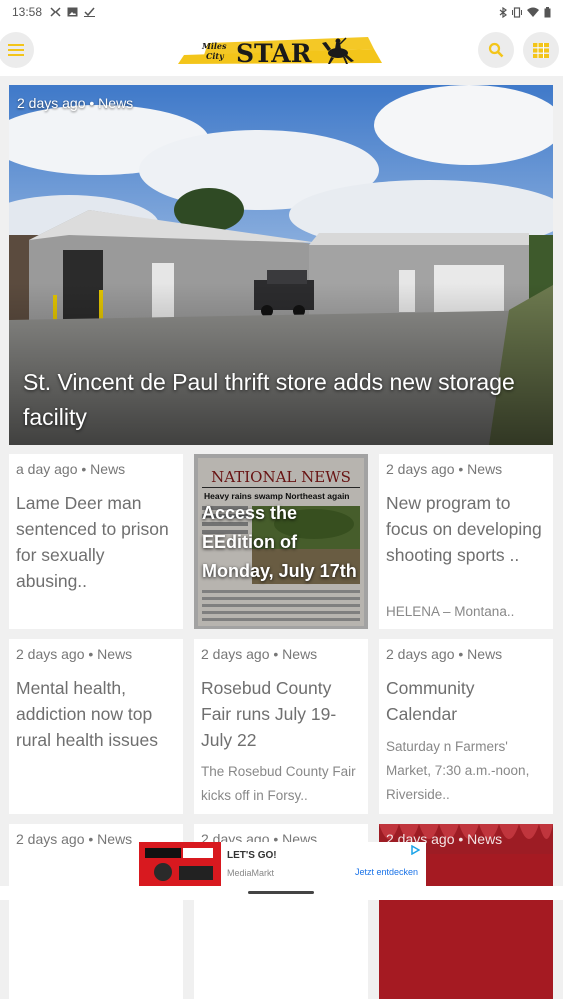  What do you see at coordinates (90, 12) in the screenshot?
I see `check-icon` at bounding box center [90, 12].